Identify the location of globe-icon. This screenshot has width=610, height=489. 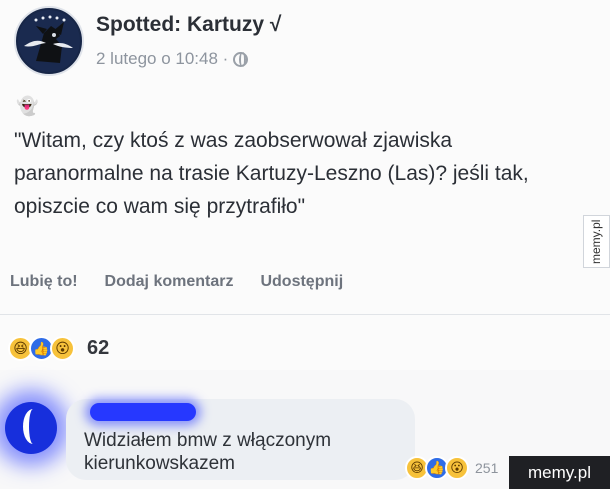
(241, 59).